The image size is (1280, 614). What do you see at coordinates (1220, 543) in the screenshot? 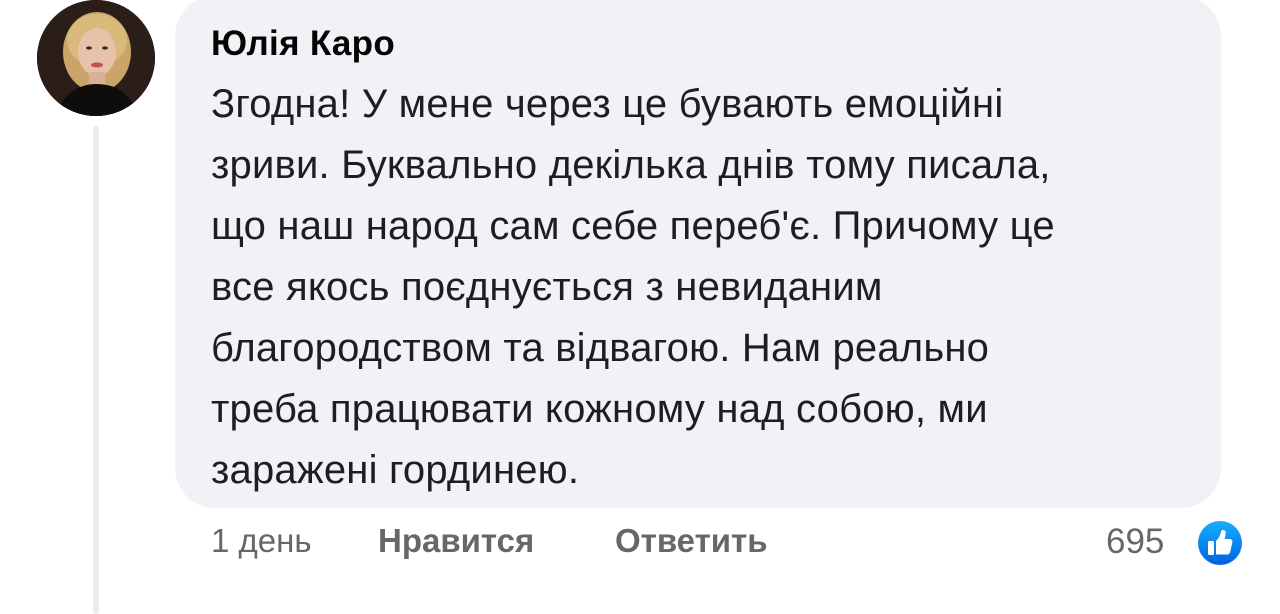
I see `thumbs-up-icon` at bounding box center [1220, 543].